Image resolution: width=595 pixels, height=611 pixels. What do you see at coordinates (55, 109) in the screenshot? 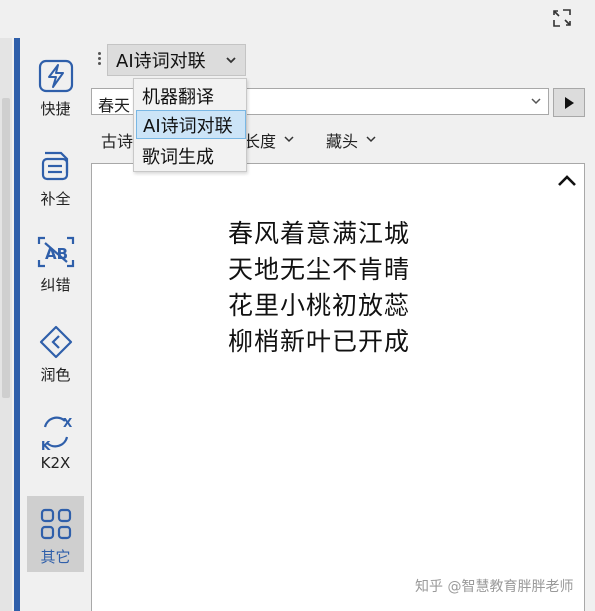
I see `sidebar-item-label: 快捷` at bounding box center [55, 109].